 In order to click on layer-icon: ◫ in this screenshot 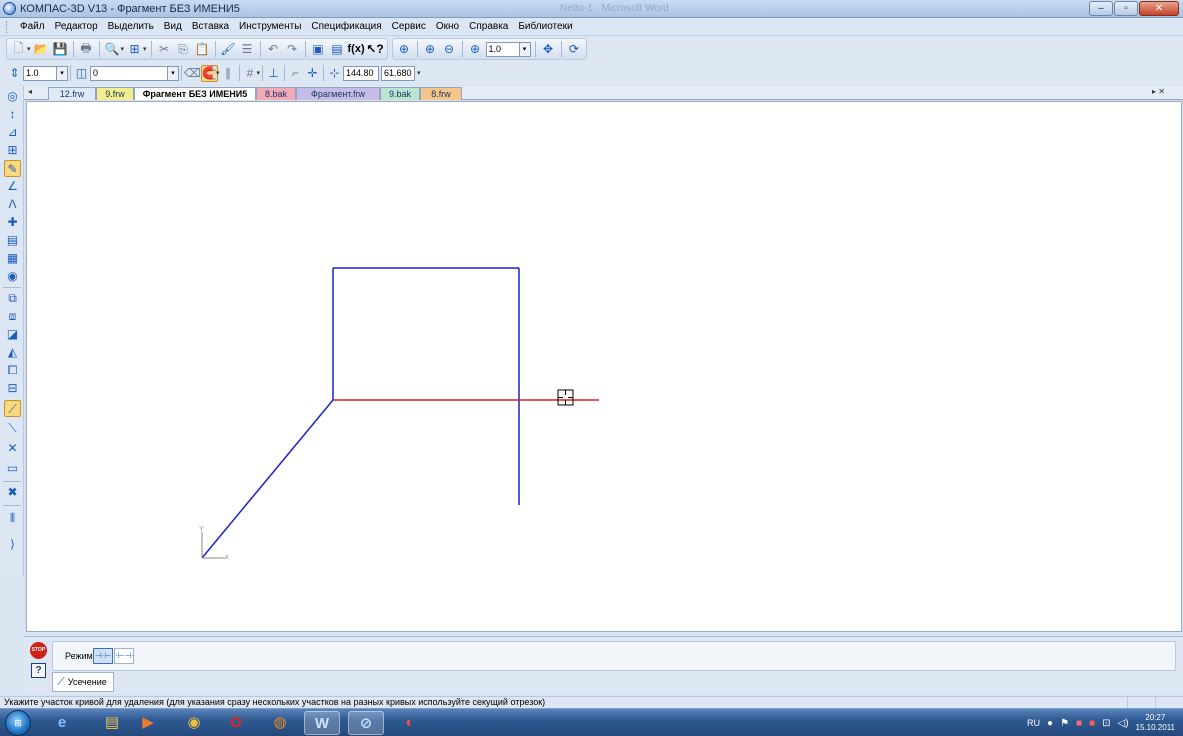, I will do `click(81, 73)`.